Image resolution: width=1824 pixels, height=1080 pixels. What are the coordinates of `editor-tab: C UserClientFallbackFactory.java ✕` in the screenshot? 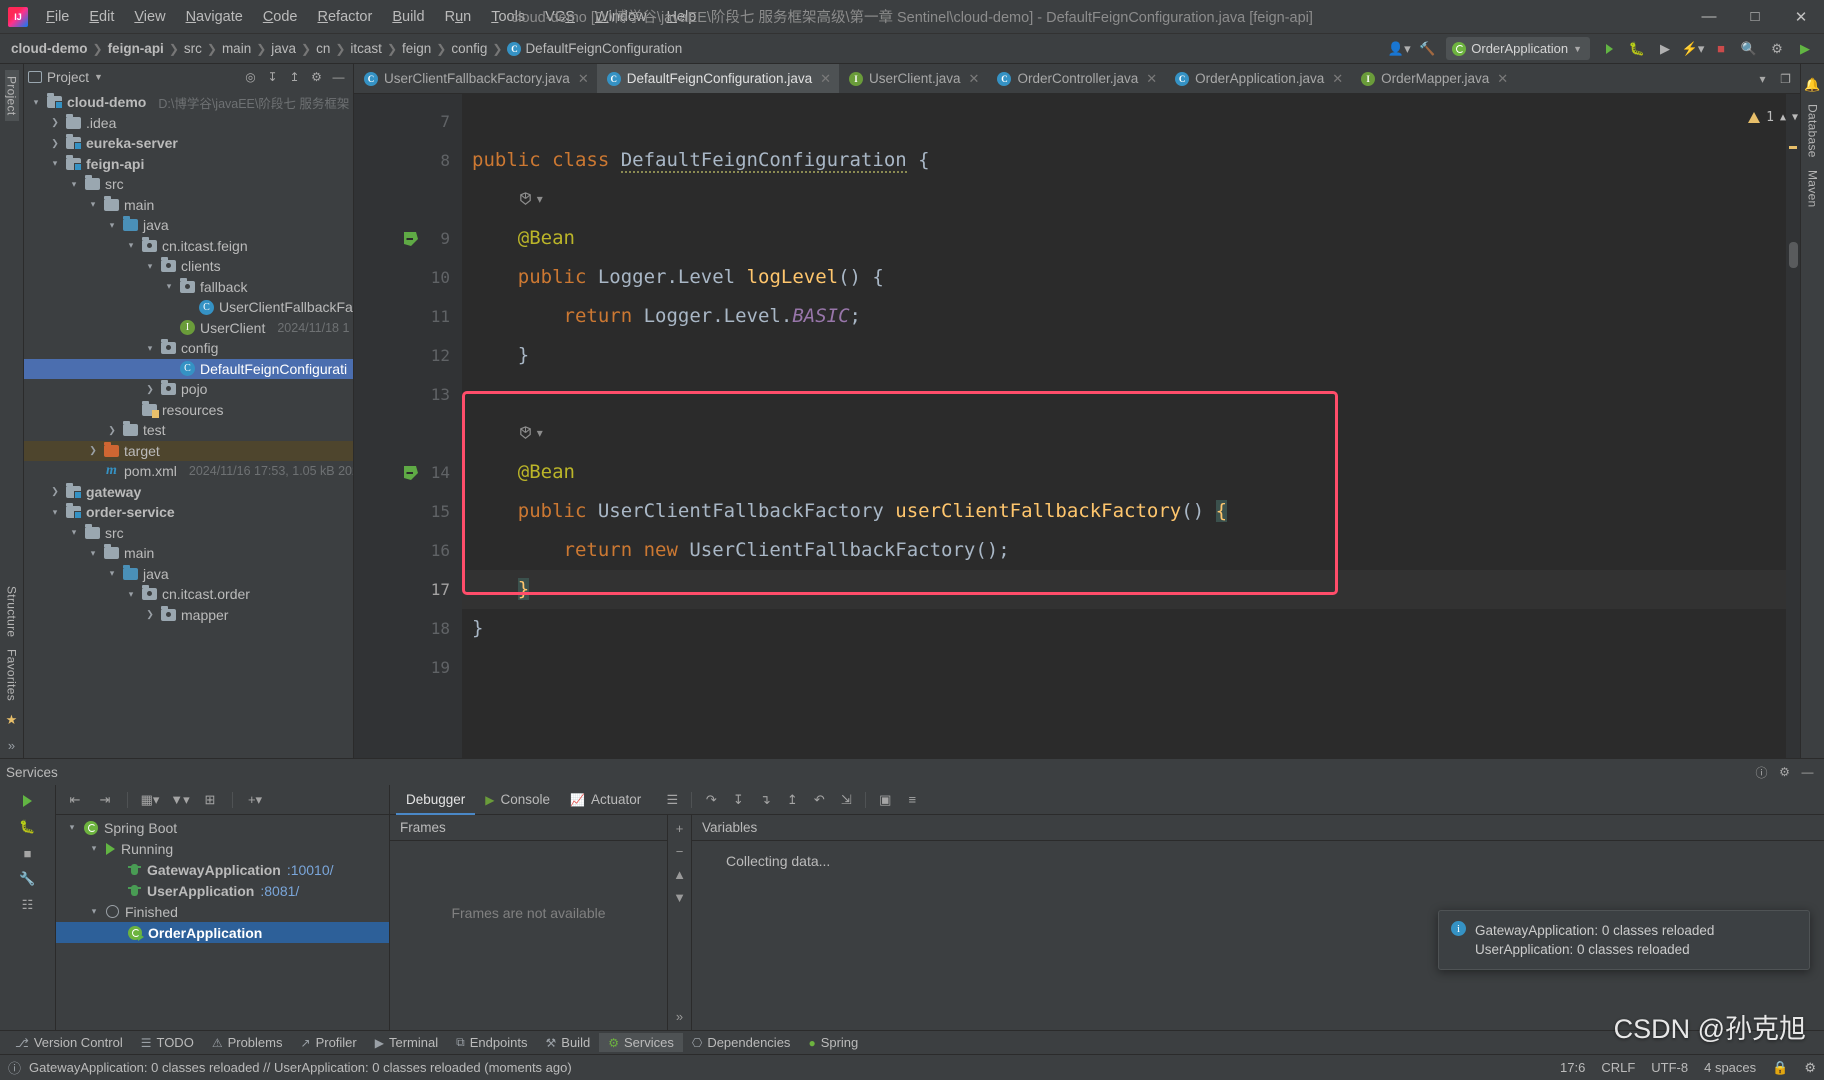 It's located at (475, 78).